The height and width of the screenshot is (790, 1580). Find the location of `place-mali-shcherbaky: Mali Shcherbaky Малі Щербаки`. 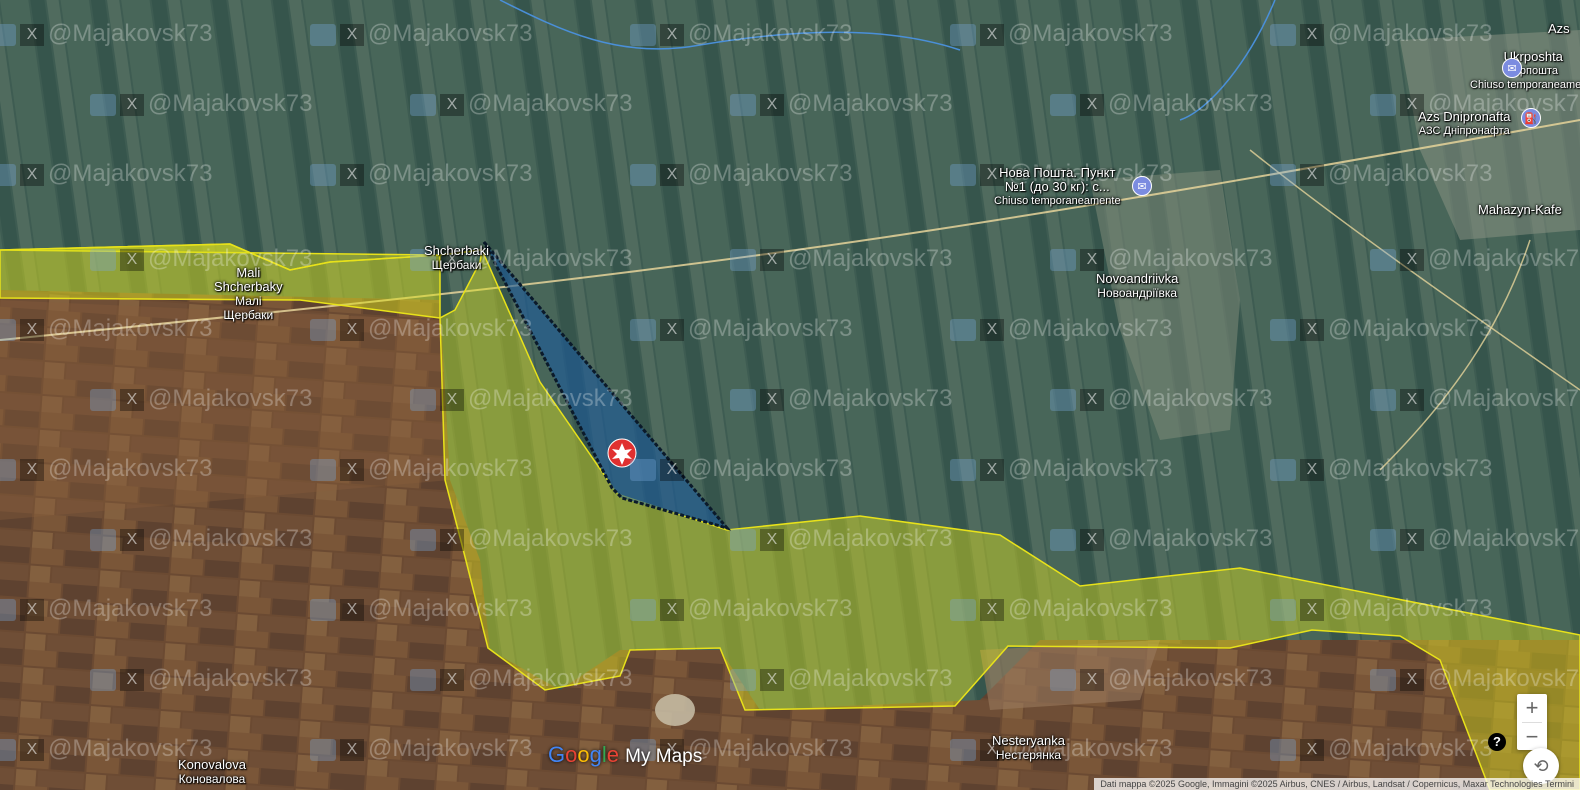

place-mali-shcherbaky: Mali Shcherbaky Малі Щербаки is located at coordinates (248, 294).